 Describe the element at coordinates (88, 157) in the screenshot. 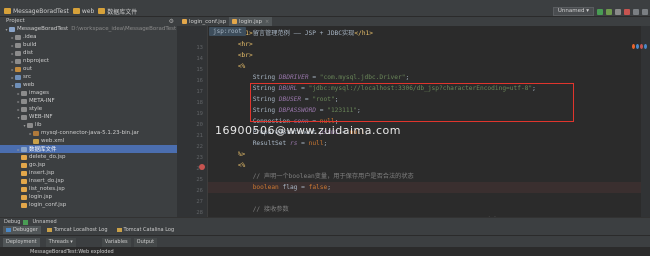

I see `tree-item: delete_do.jsp` at that location.